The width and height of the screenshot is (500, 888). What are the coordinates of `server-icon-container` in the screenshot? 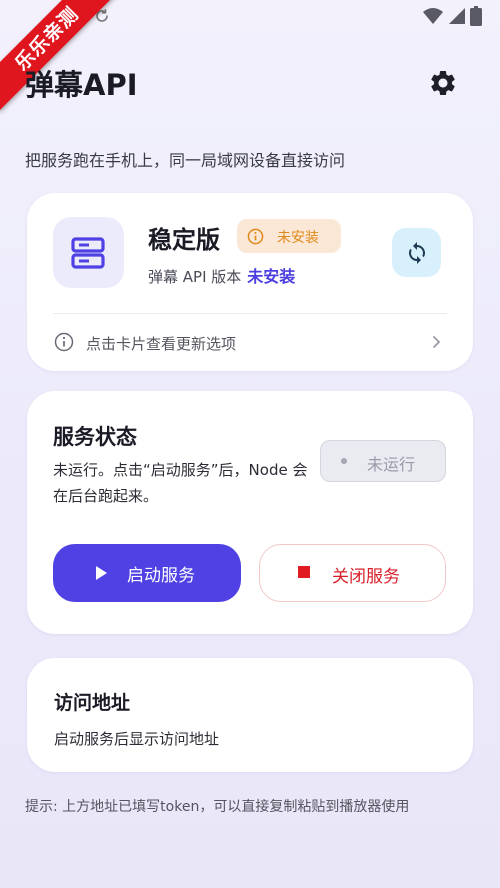 It's located at (88, 252).